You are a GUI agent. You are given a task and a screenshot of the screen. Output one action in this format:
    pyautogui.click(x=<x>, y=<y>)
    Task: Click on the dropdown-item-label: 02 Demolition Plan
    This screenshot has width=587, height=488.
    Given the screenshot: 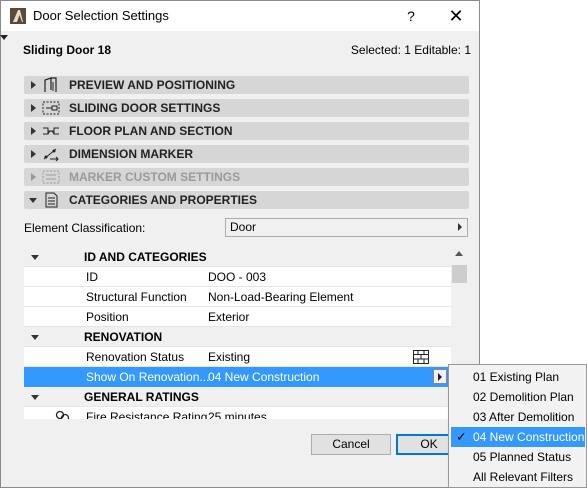 What is the action you would take?
    pyautogui.click(x=523, y=397)
    